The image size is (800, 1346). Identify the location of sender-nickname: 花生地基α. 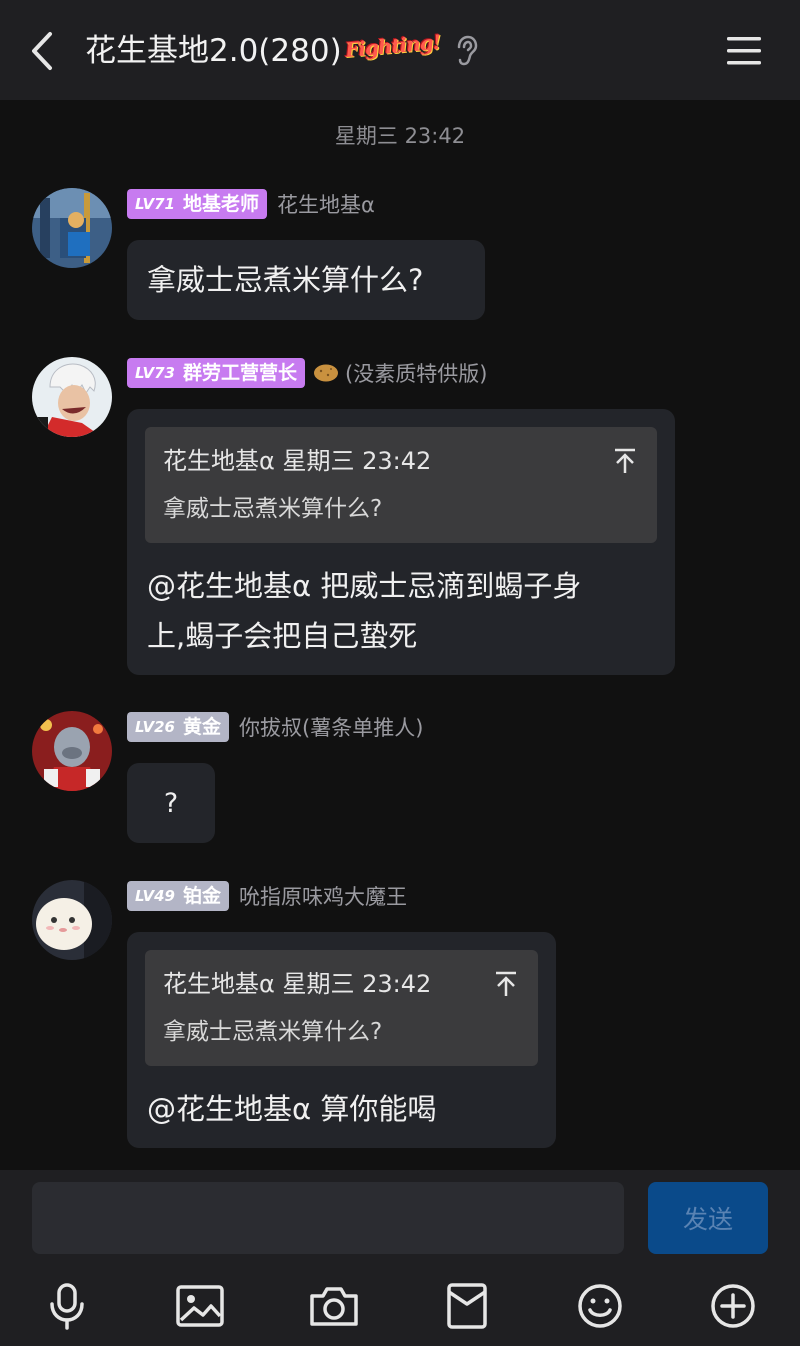
(326, 204).